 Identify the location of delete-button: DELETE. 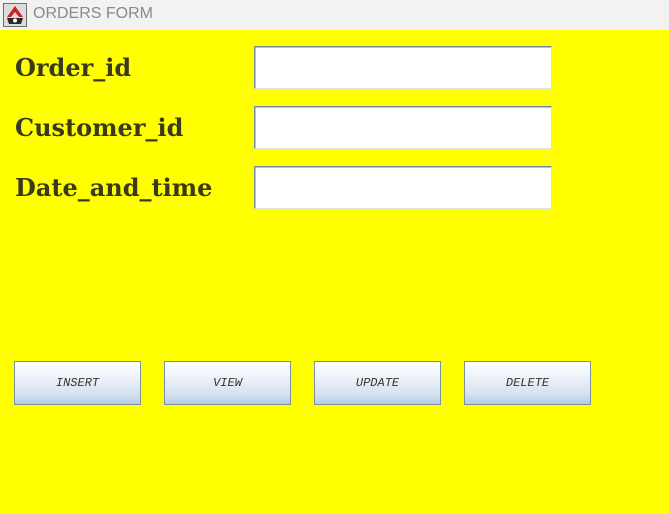
(527, 383).